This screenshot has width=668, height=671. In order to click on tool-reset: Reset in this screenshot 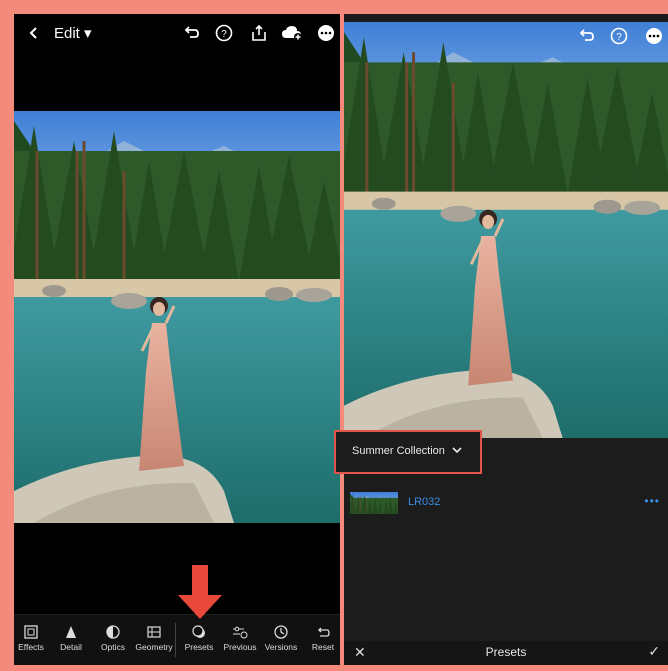, I will do `click(321, 641)`.